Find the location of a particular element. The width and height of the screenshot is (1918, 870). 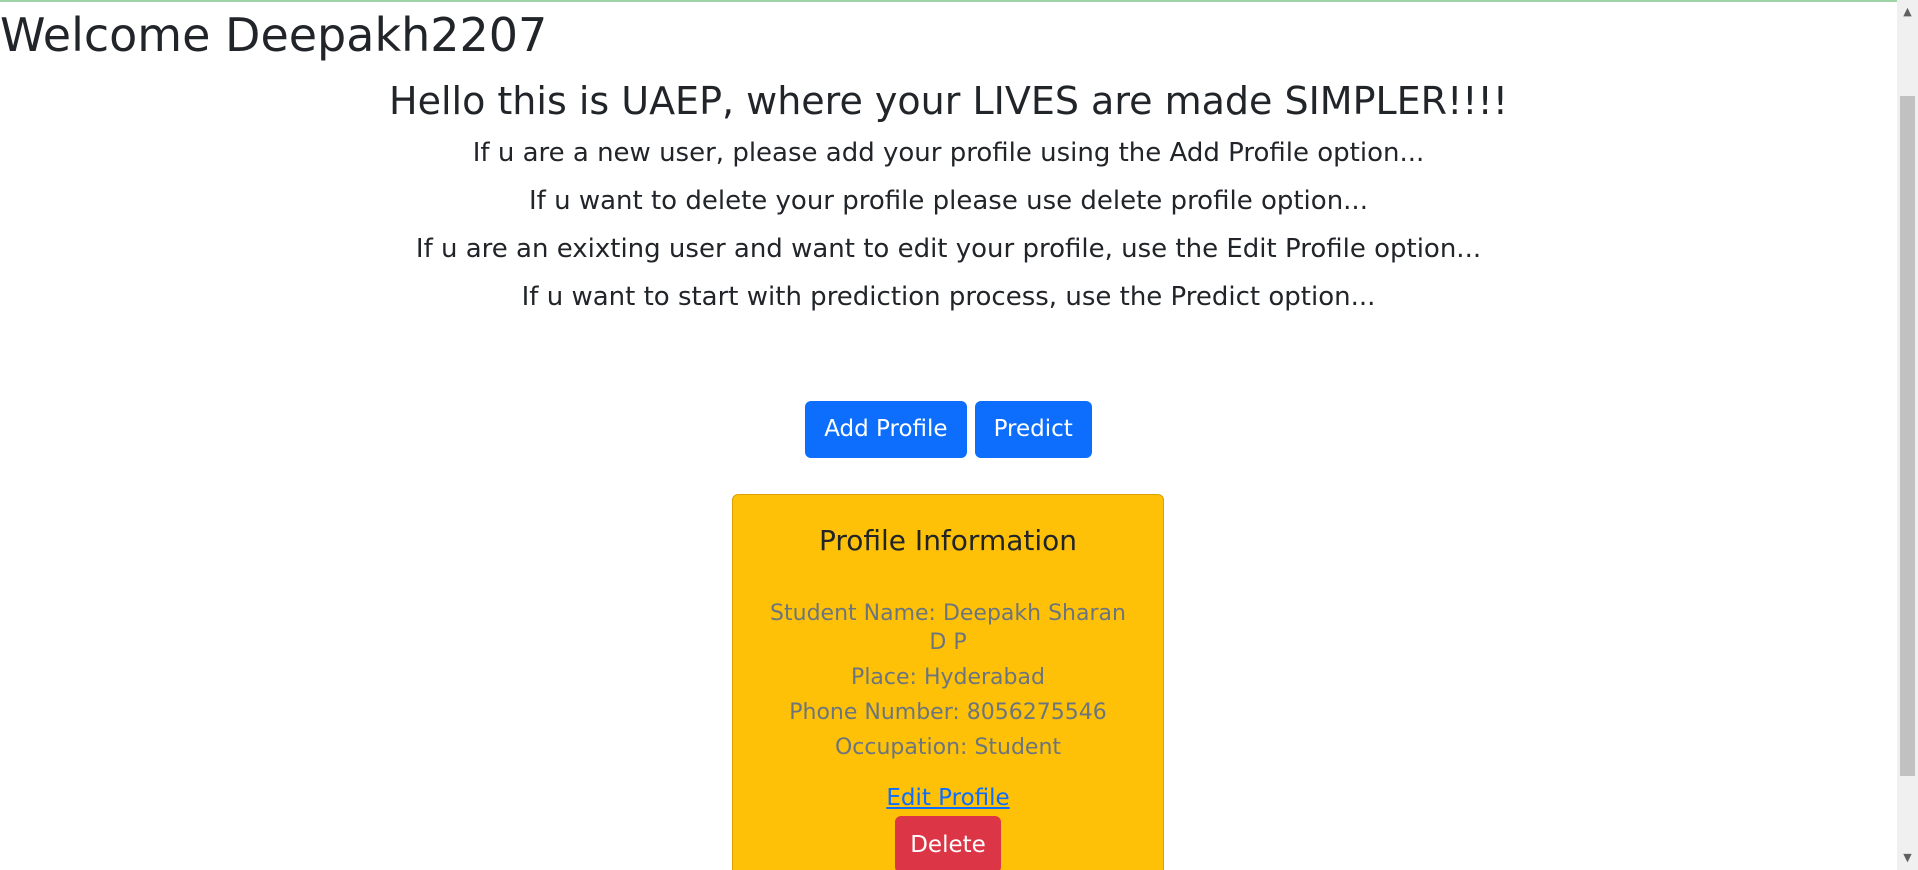

scroll-down-arrow-icon: ▼ is located at coordinates (1907, 858).